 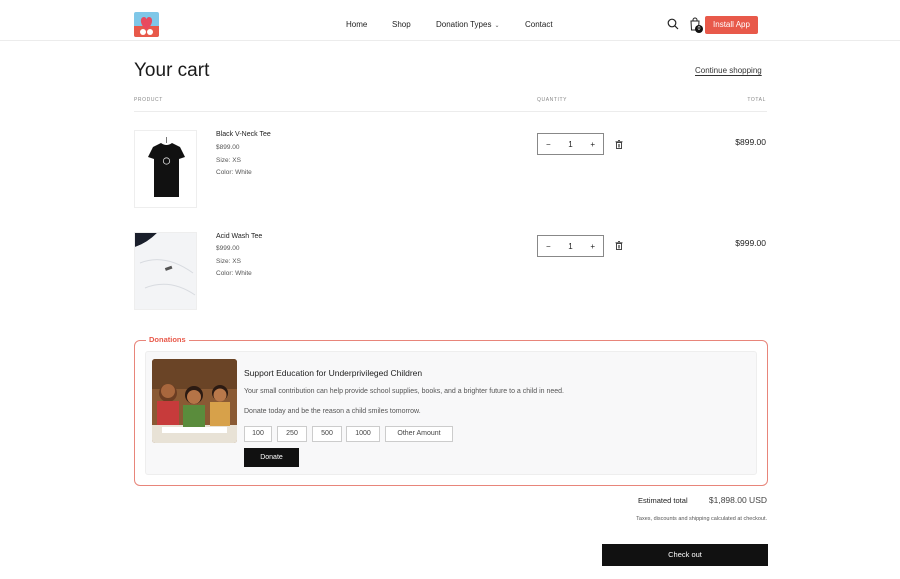 What do you see at coordinates (165, 271) in the screenshot?
I see `product-image-acid-wash-tee` at bounding box center [165, 271].